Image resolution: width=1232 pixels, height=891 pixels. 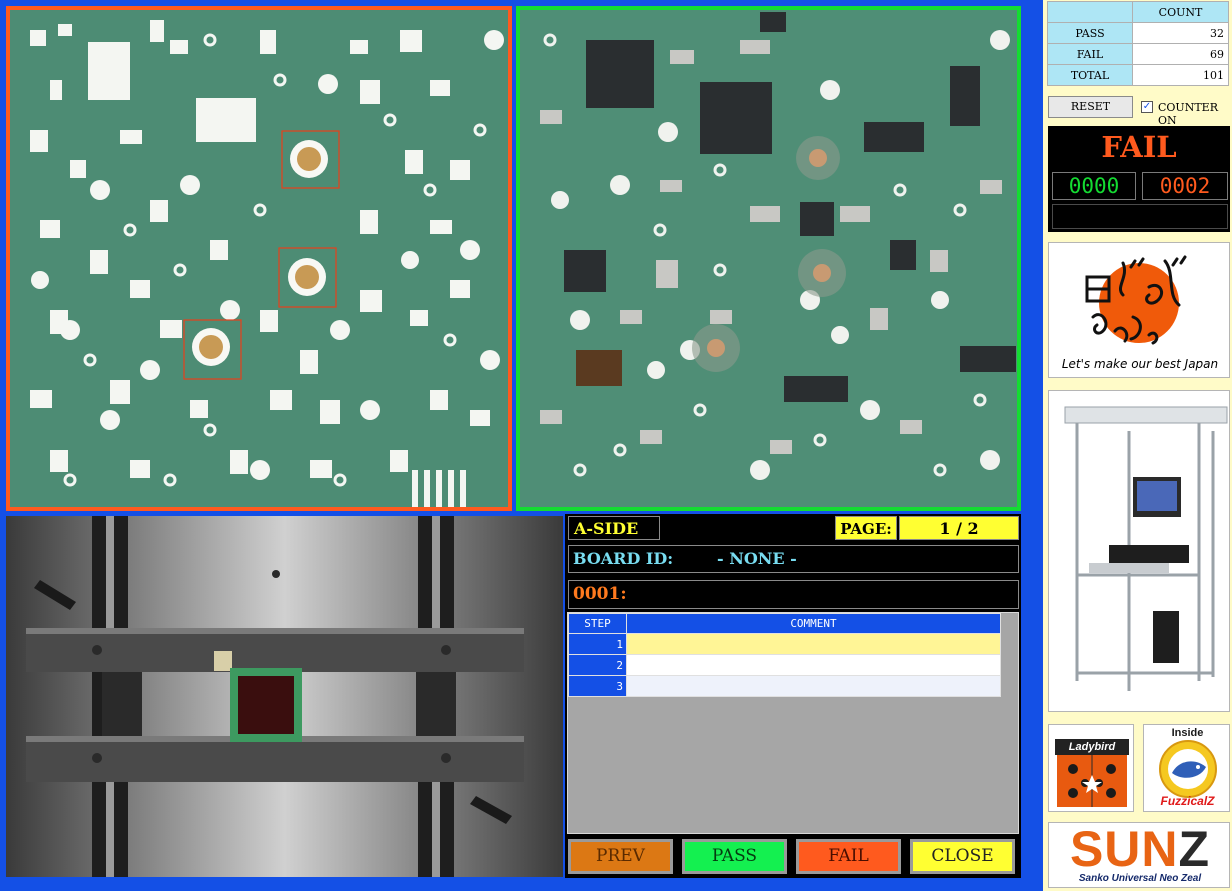 I want to click on fuzzicalz-logo: Inside FuzzicalZ, so click(x=1186, y=768).